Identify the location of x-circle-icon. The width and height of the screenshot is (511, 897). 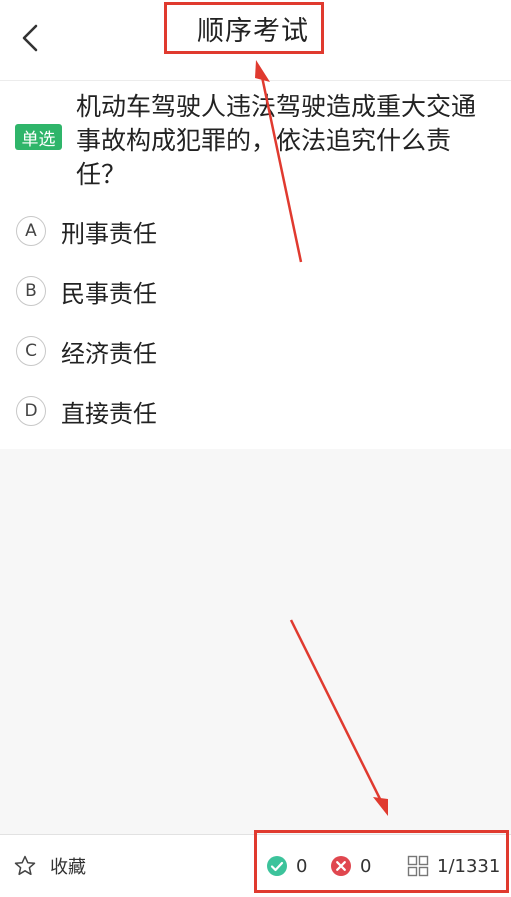
(341, 866).